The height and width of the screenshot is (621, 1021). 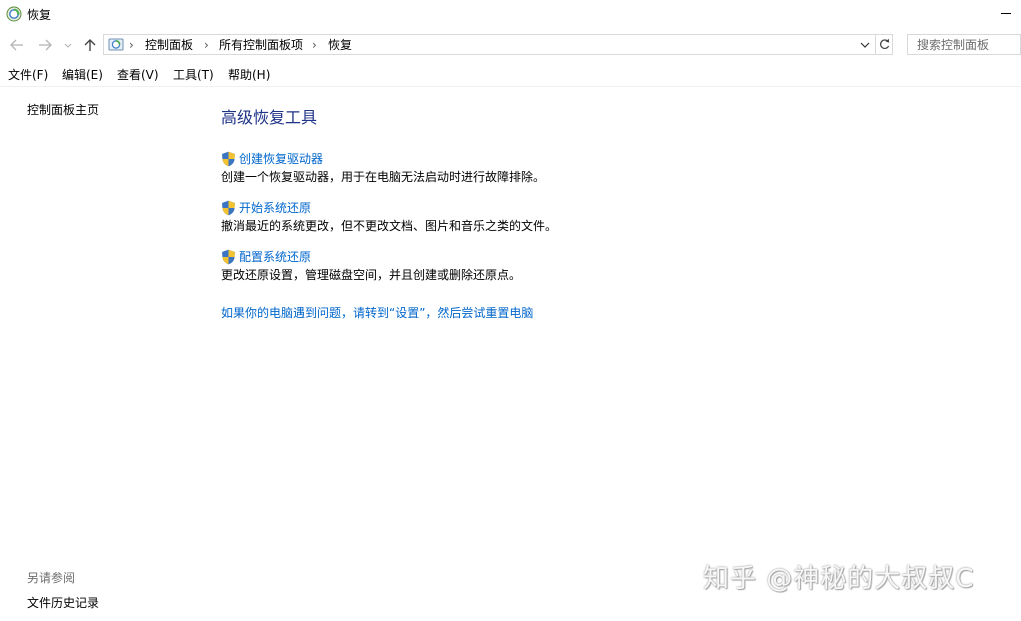 I want to click on menu-tools: 工具(T), so click(x=193, y=75).